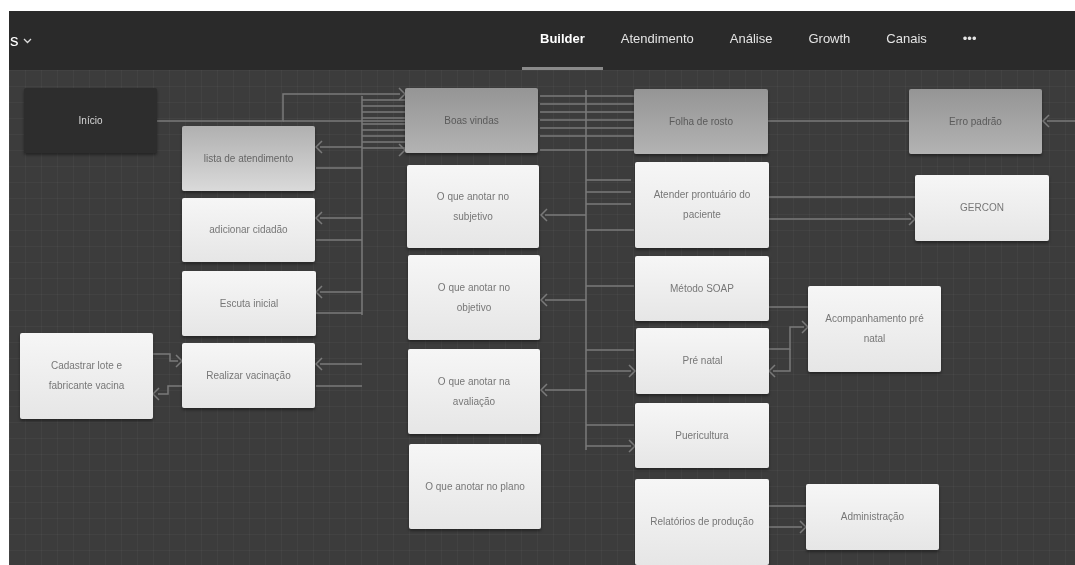  What do you see at coordinates (474, 391) in the screenshot?
I see `flow-node: O que anotar na avaliação` at bounding box center [474, 391].